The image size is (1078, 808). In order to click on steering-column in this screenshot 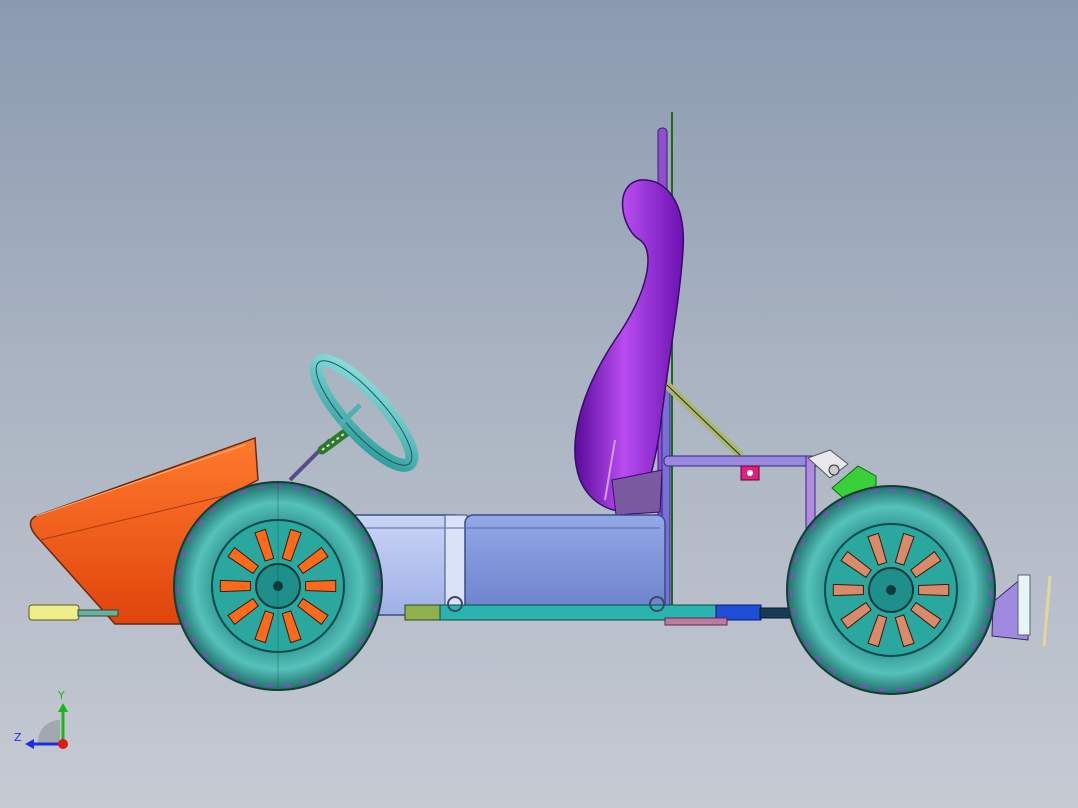, I will do `click(322, 452)`.